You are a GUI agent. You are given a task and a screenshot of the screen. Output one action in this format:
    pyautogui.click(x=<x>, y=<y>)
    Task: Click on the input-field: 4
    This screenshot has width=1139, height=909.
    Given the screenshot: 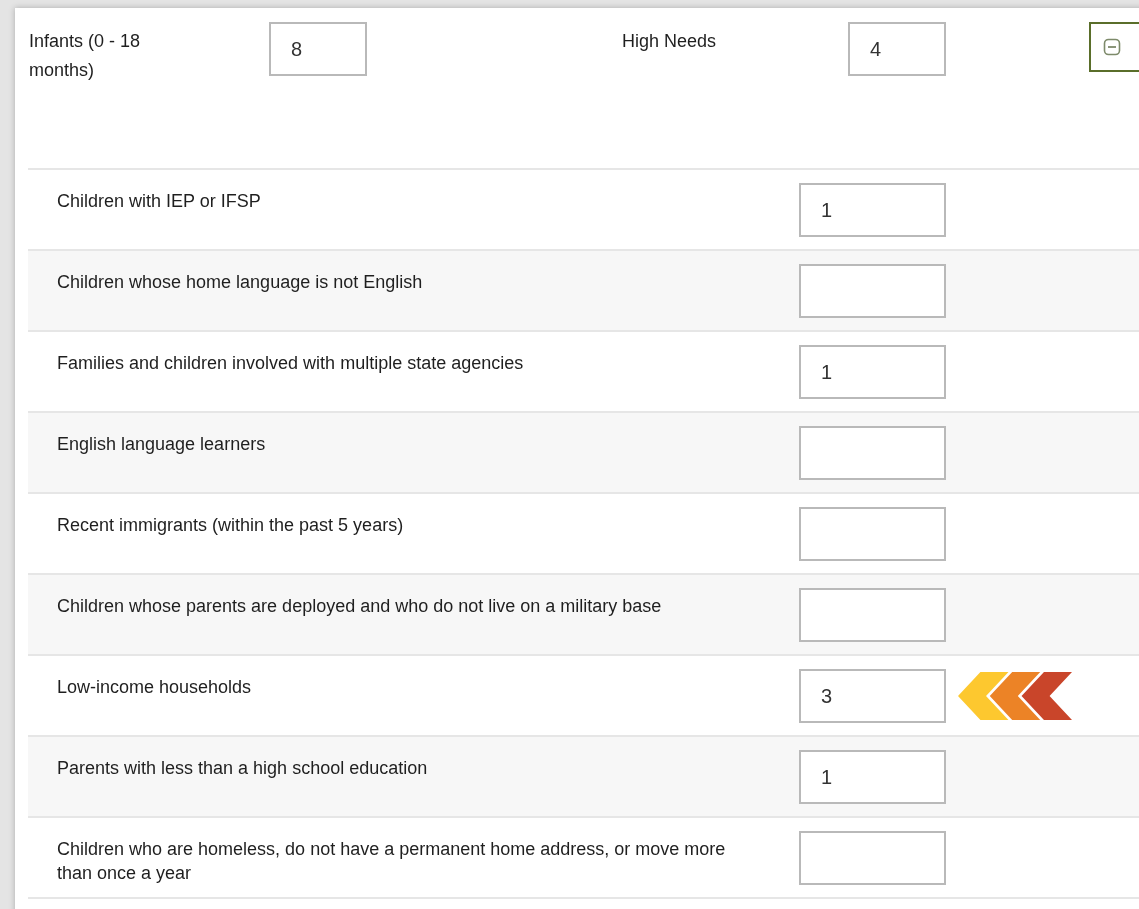 What is the action you would take?
    pyautogui.click(x=897, y=49)
    